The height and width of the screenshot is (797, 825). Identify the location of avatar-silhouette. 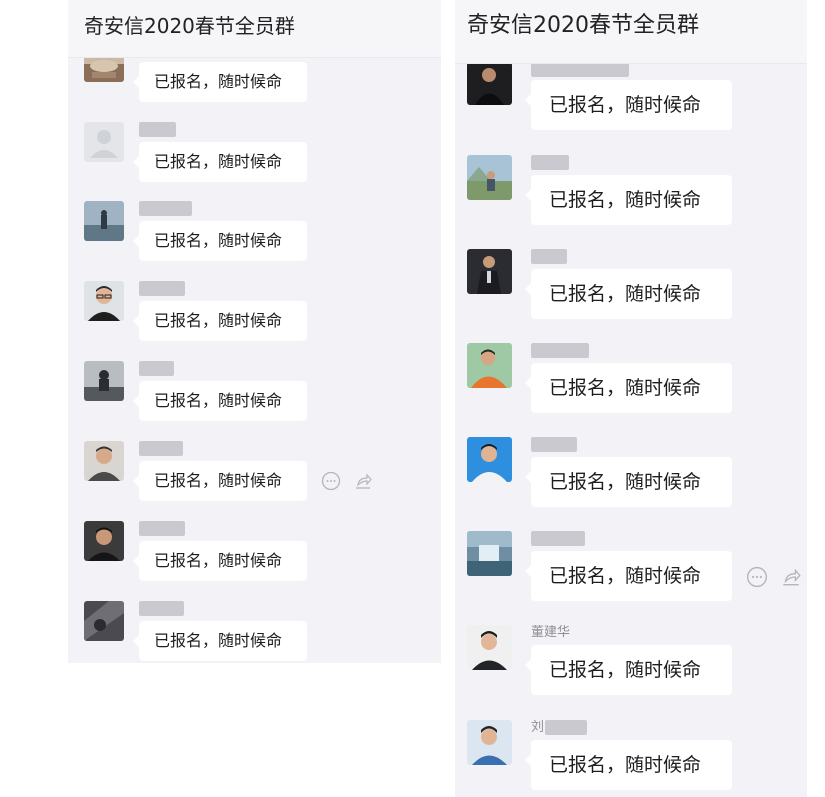
(104, 381).